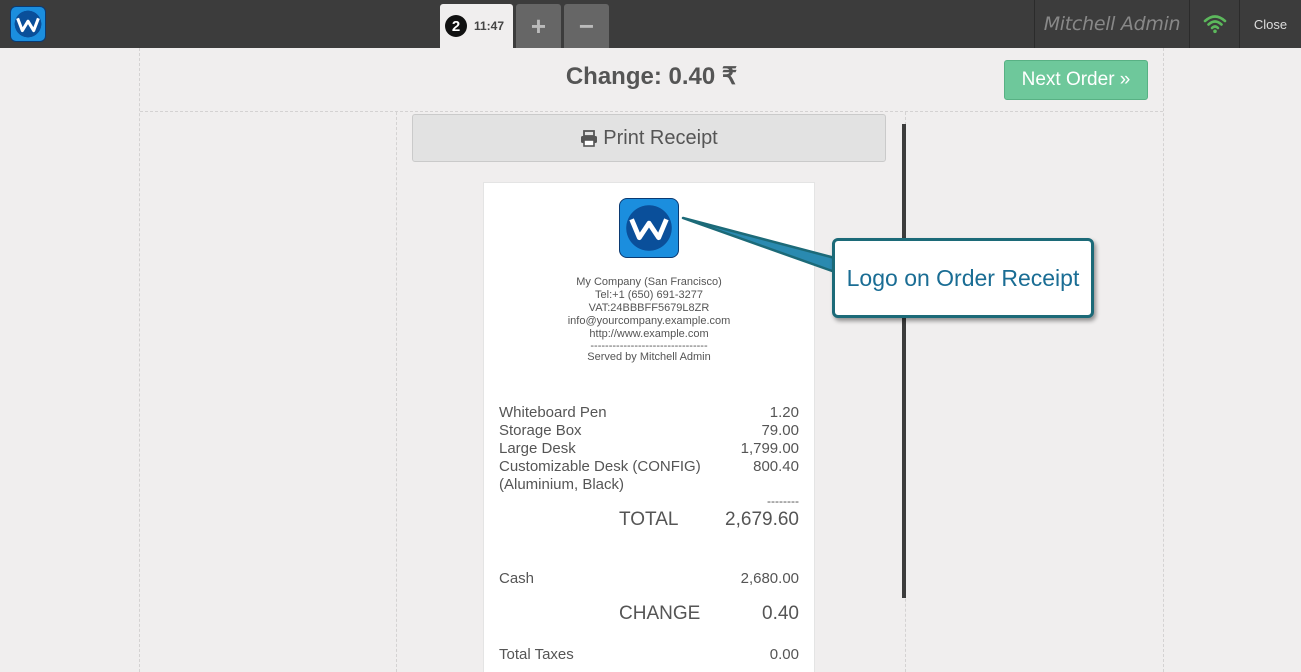 This screenshot has width=1301, height=672. I want to click on change-value: 0.40, so click(780, 613).